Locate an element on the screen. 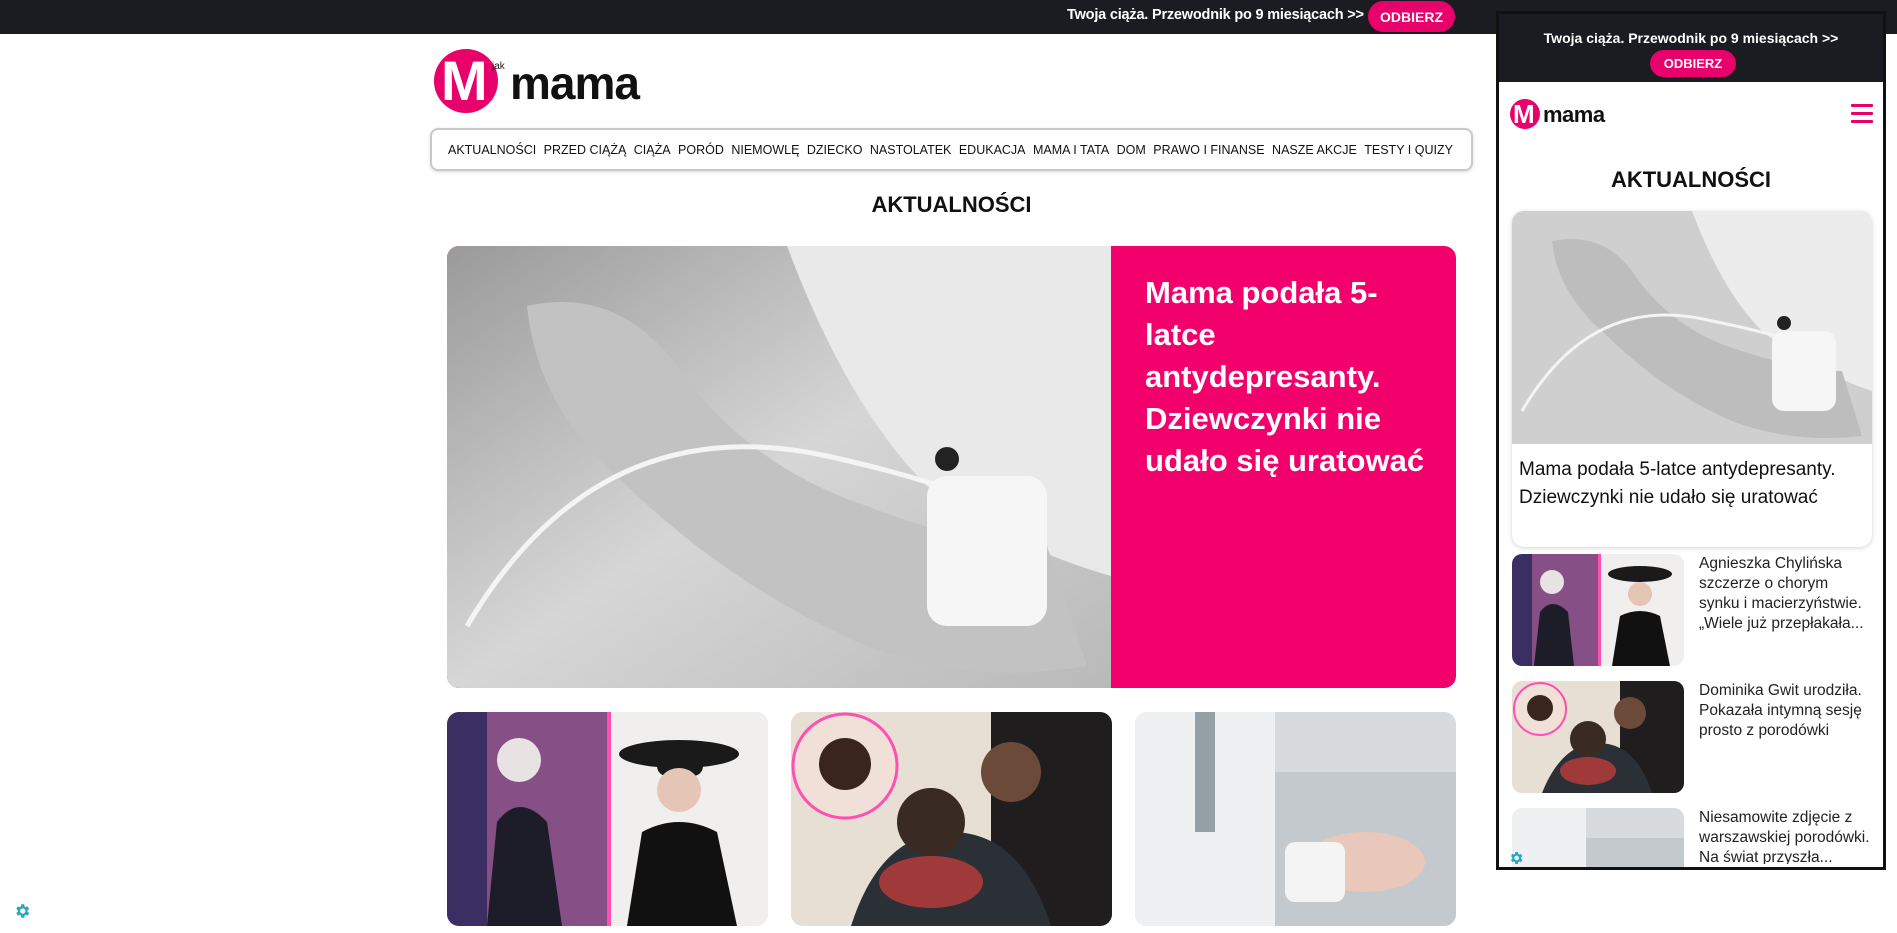  nav-item-nasze-akcje: NASZE AKCJE is located at coordinates (1314, 150).